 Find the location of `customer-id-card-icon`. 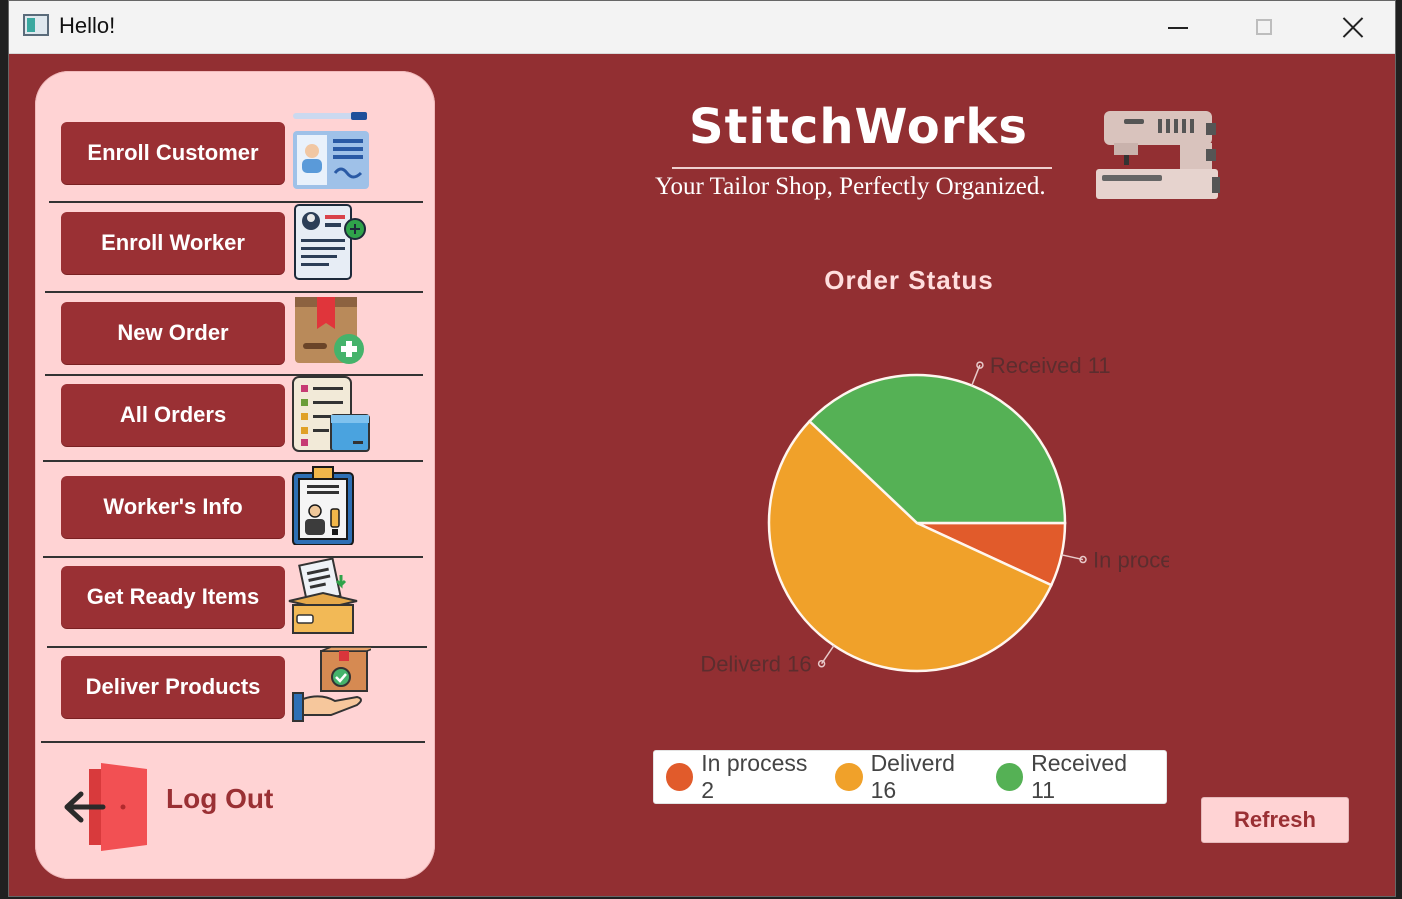

customer-id-card-icon is located at coordinates (331, 151).